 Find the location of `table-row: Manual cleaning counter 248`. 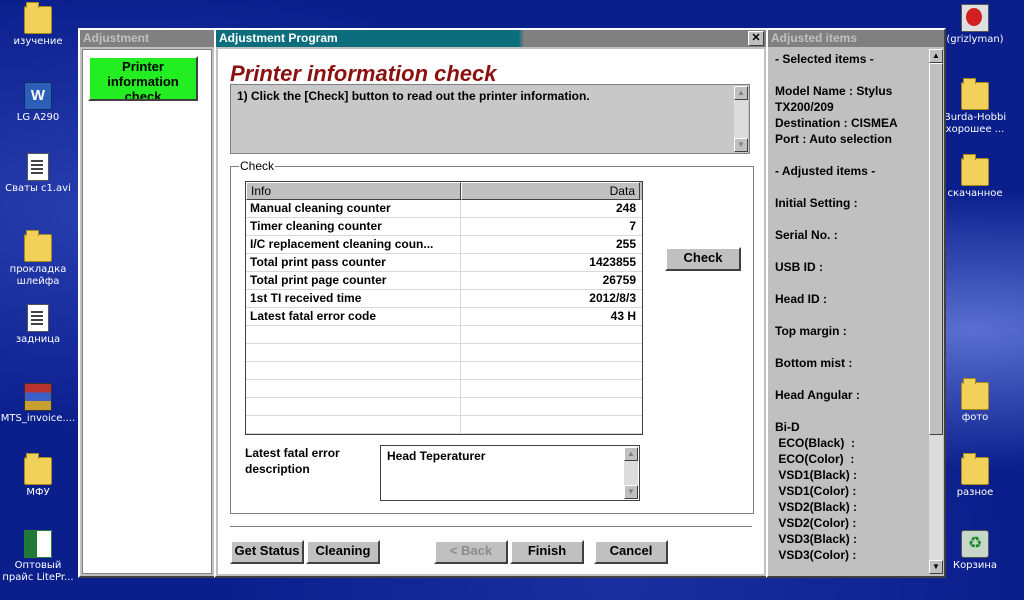

table-row: Manual cleaning counter 248 is located at coordinates (444, 209).